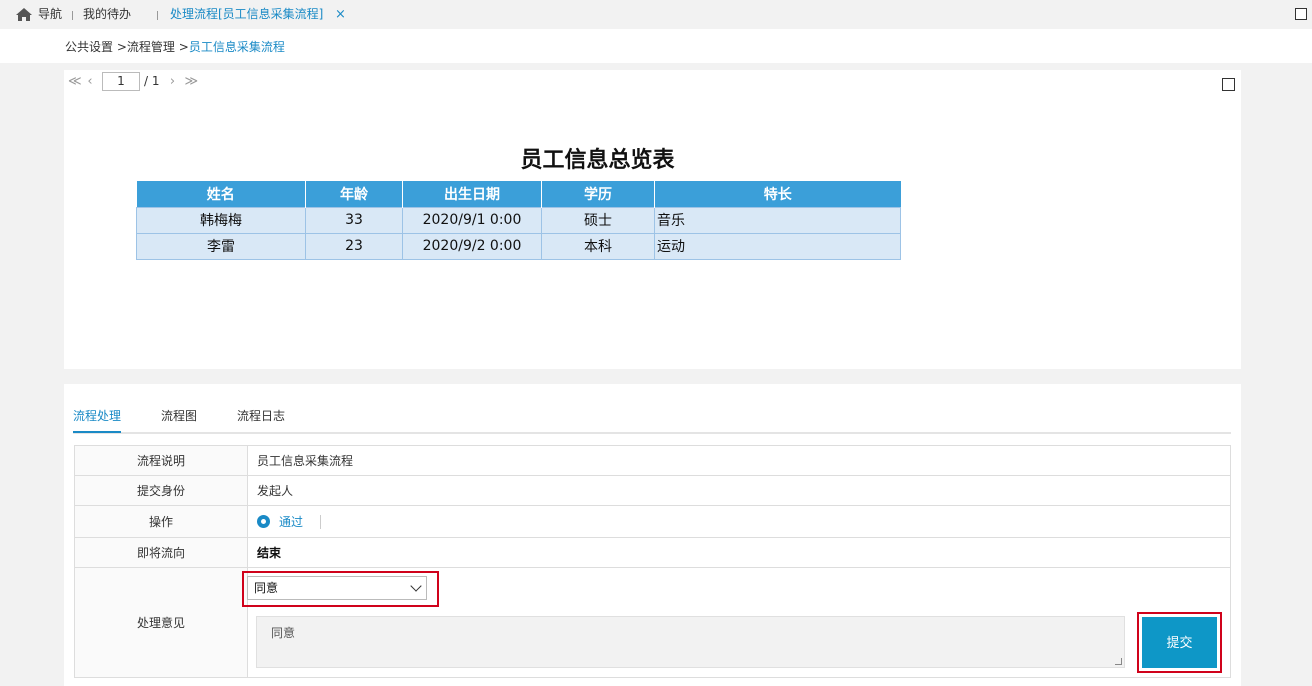 The width and height of the screenshot is (1312, 686). What do you see at coordinates (305, 461) in the screenshot?
I see `form-value: 员工信息采集流程` at bounding box center [305, 461].